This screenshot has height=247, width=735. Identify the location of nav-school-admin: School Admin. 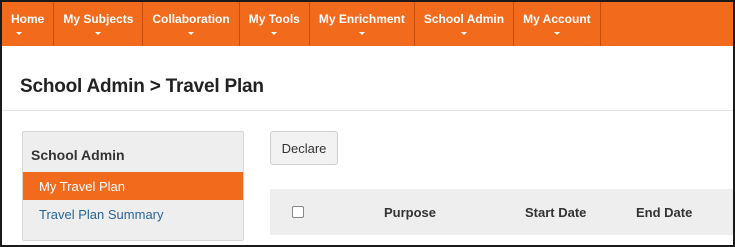
(465, 24).